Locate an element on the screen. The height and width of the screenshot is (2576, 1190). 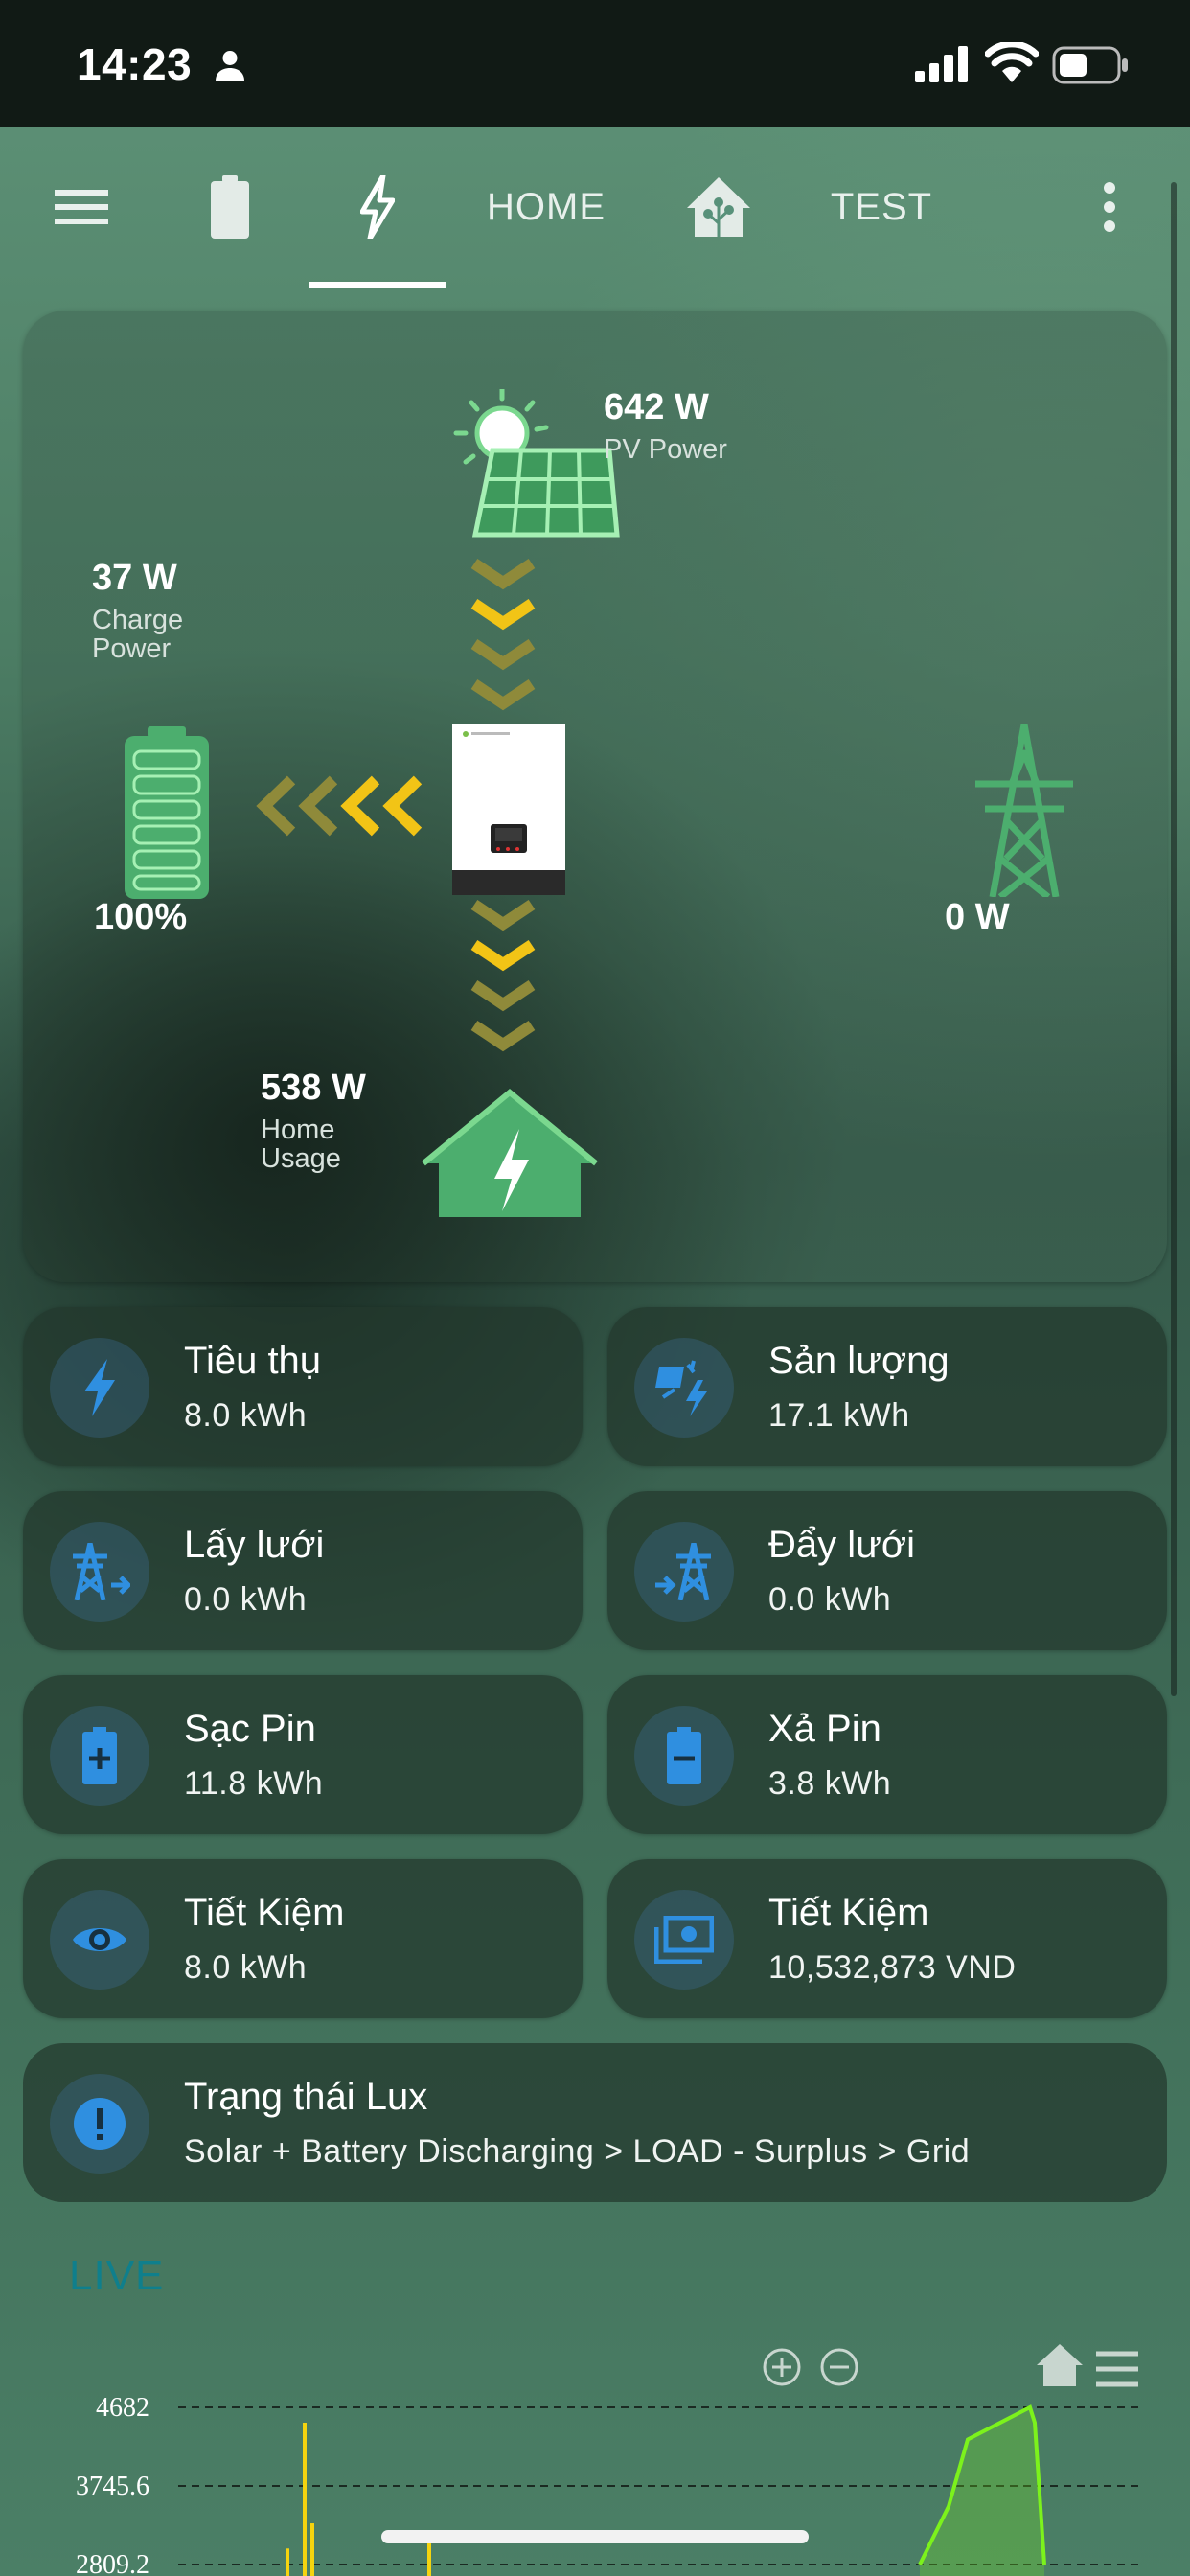
zoom-in-icon is located at coordinates (782, 2367).